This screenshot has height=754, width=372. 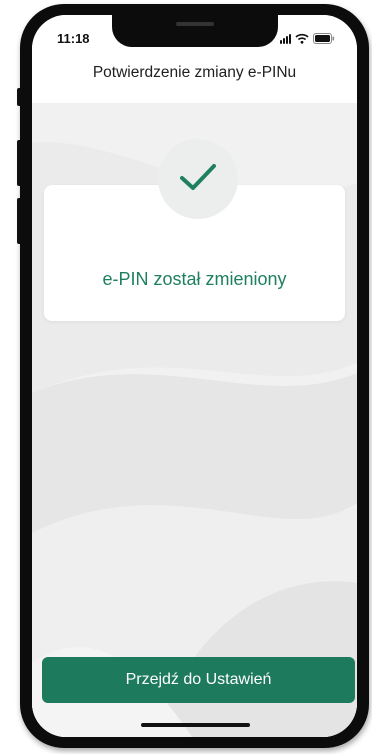 I want to click on signal-icon, so click(x=285, y=38).